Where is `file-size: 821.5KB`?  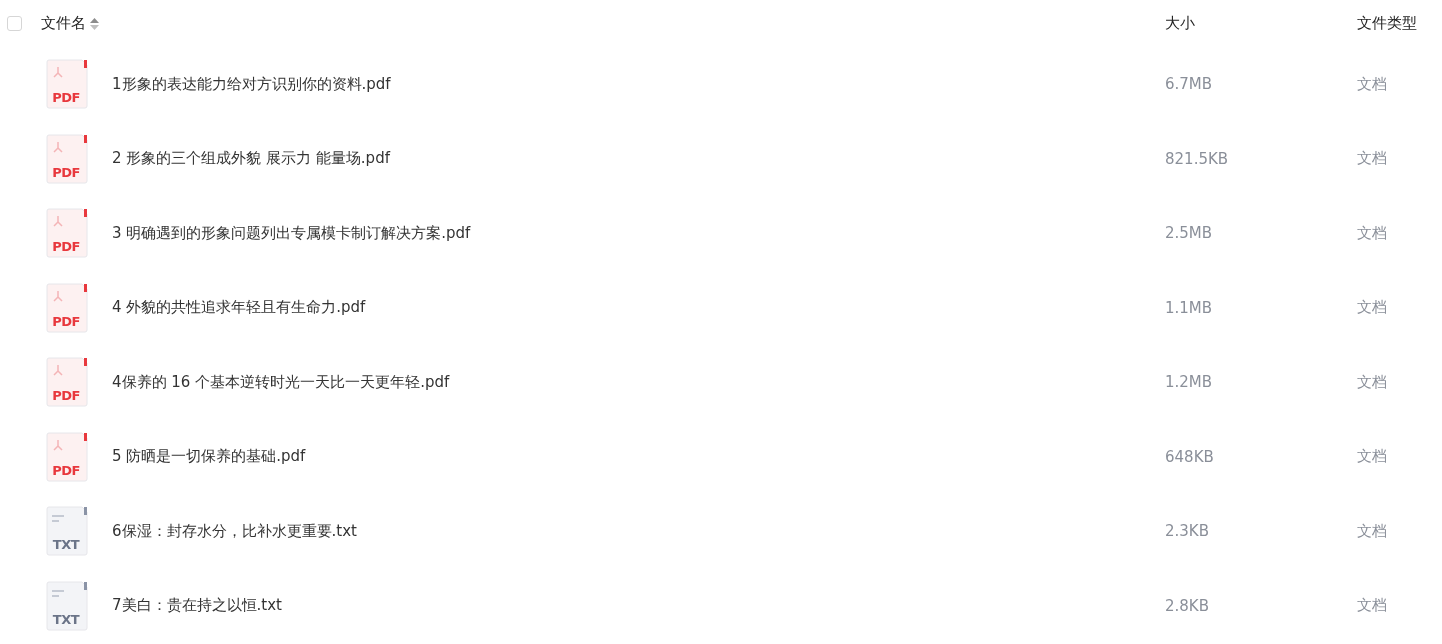 file-size: 821.5KB is located at coordinates (1197, 158).